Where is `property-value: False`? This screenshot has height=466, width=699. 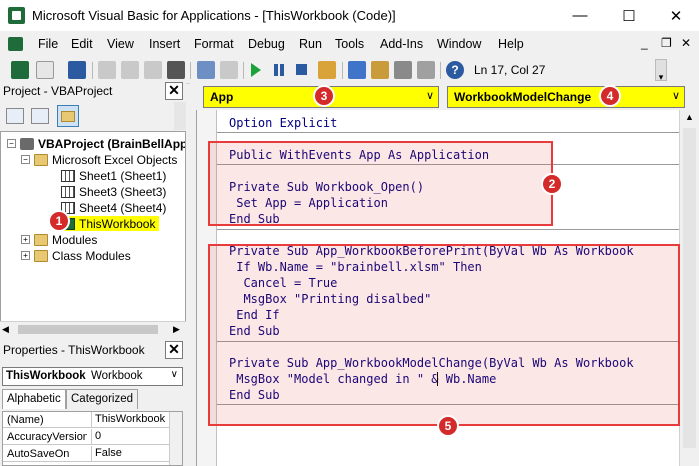
property-value: False is located at coordinates (106, 454).